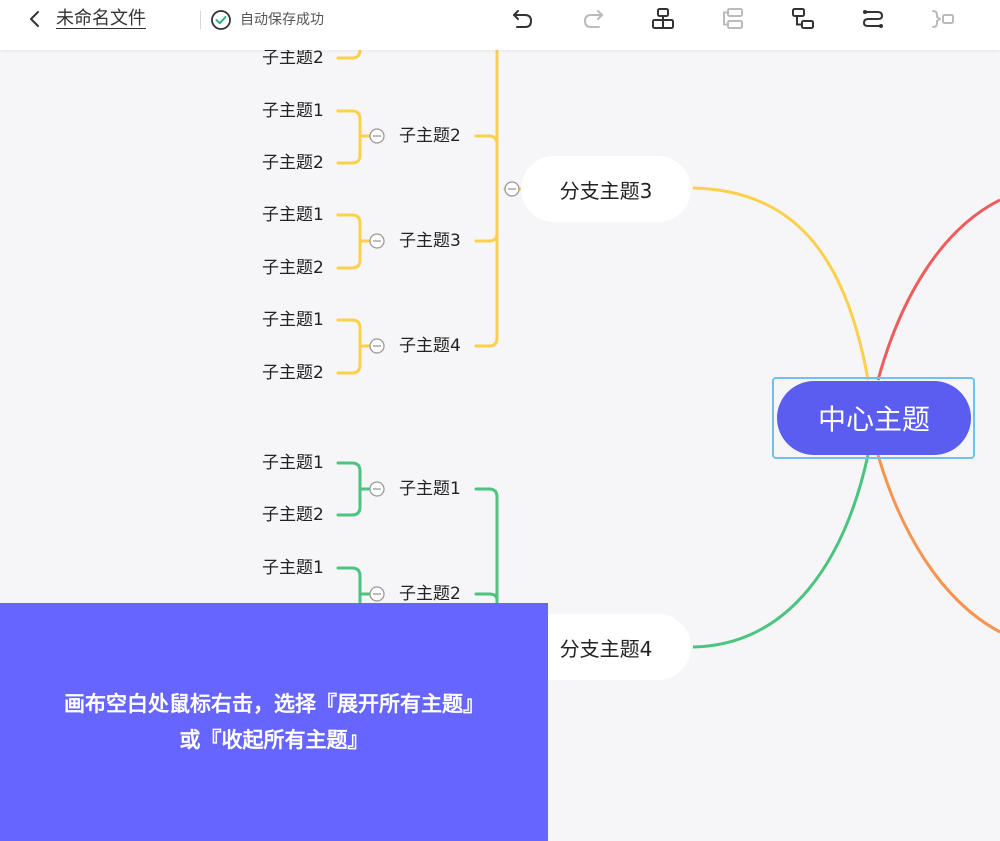  I want to click on redo-button, so click(593, 19).